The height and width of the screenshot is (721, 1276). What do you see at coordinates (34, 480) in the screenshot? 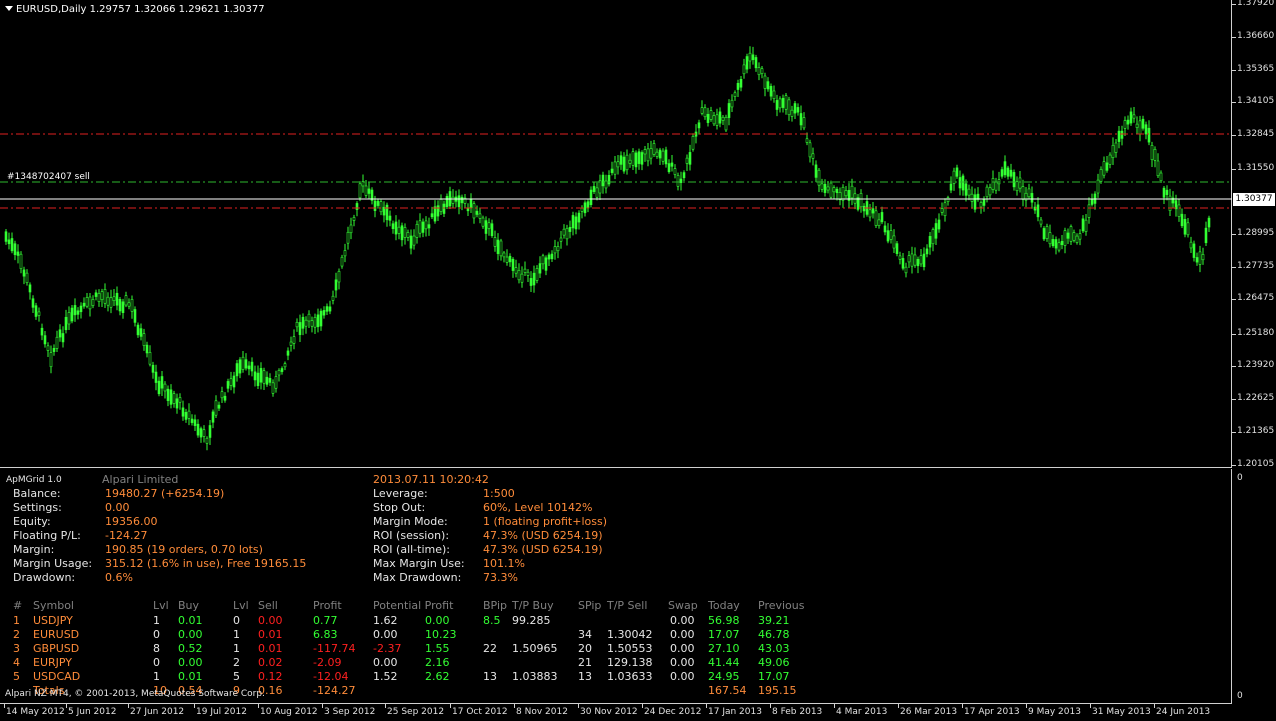
I see `indicator-name: ApMGrid 1.0` at bounding box center [34, 480].